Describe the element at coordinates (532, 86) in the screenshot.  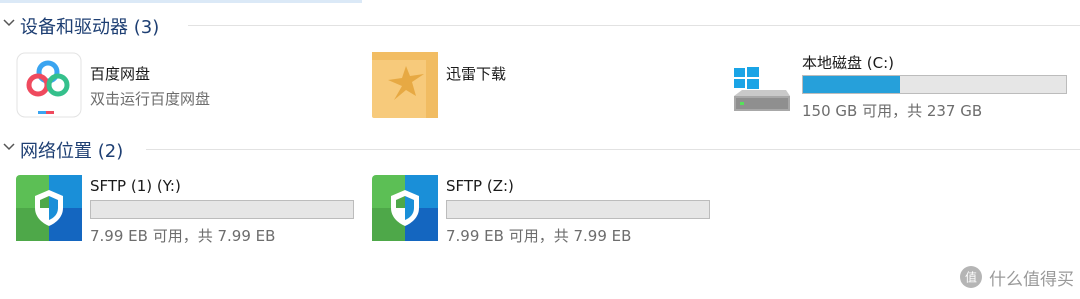
I see `item-xunlei-download: 迅雷下载` at that location.